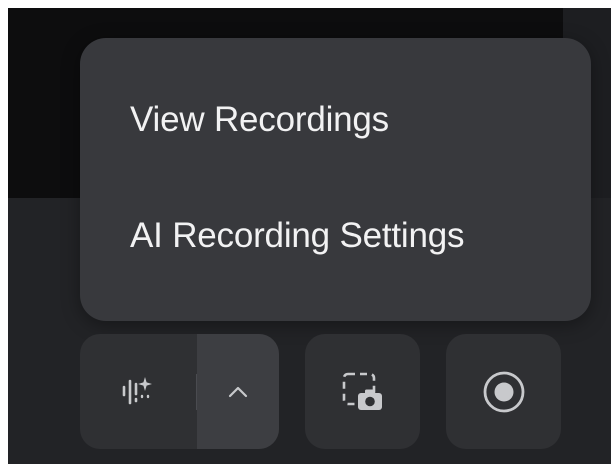 The width and height of the screenshot is (611, 472). I want to click on screenshot-button, so click(362, 391).